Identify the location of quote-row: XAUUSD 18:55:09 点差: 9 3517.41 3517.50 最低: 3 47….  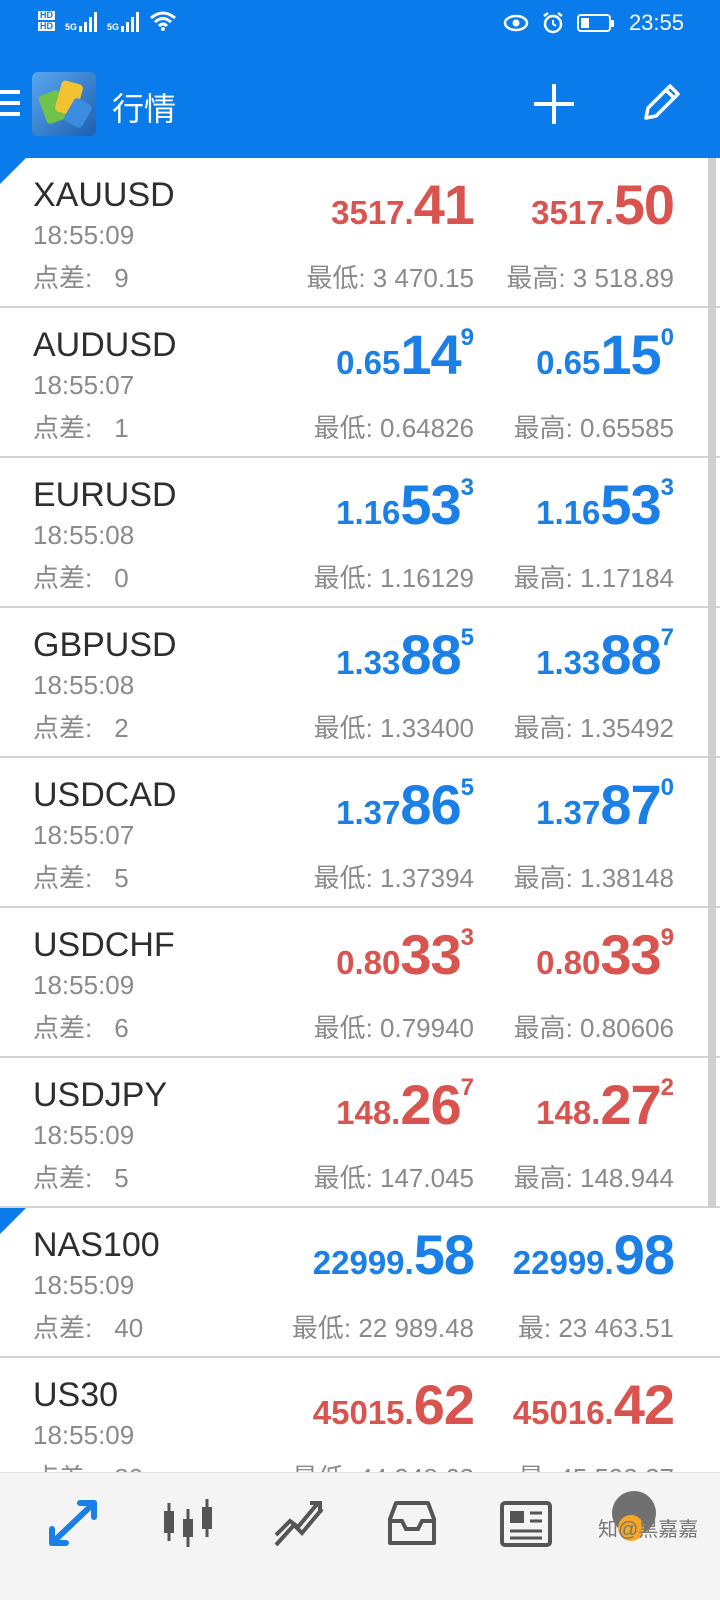
(360, 233).